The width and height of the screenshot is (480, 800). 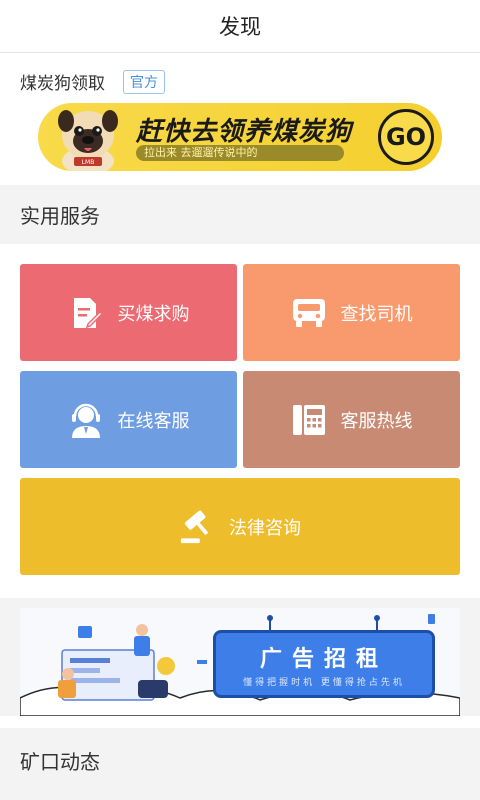 I want to click on official-badge: 官方, so click(x=144, y=81).